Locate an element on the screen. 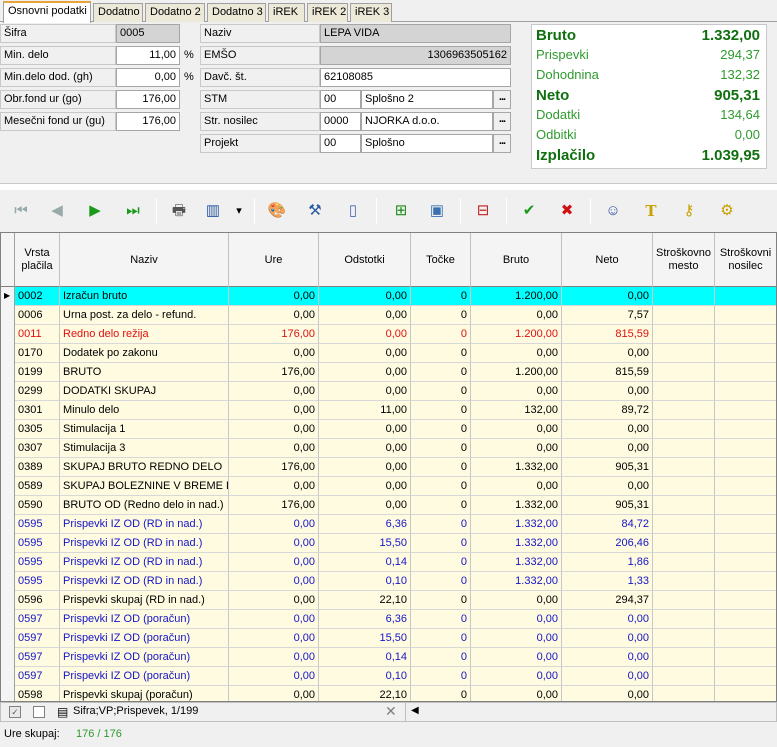 This screenshot has width=777, height=747. table-row: ▶ 0002 Izračun bruto 0,00 0,00 0 1.200,00 0,00 is located at coordinates (388, 296).